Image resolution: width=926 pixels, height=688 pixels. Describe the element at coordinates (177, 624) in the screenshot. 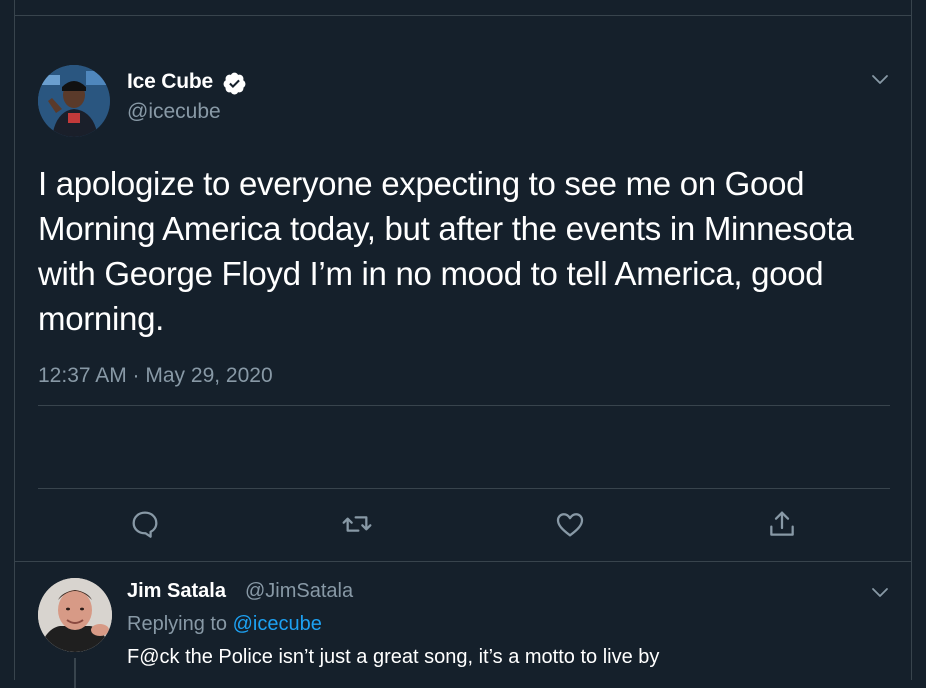

I see `replying-to-label: Replying to` at that location.